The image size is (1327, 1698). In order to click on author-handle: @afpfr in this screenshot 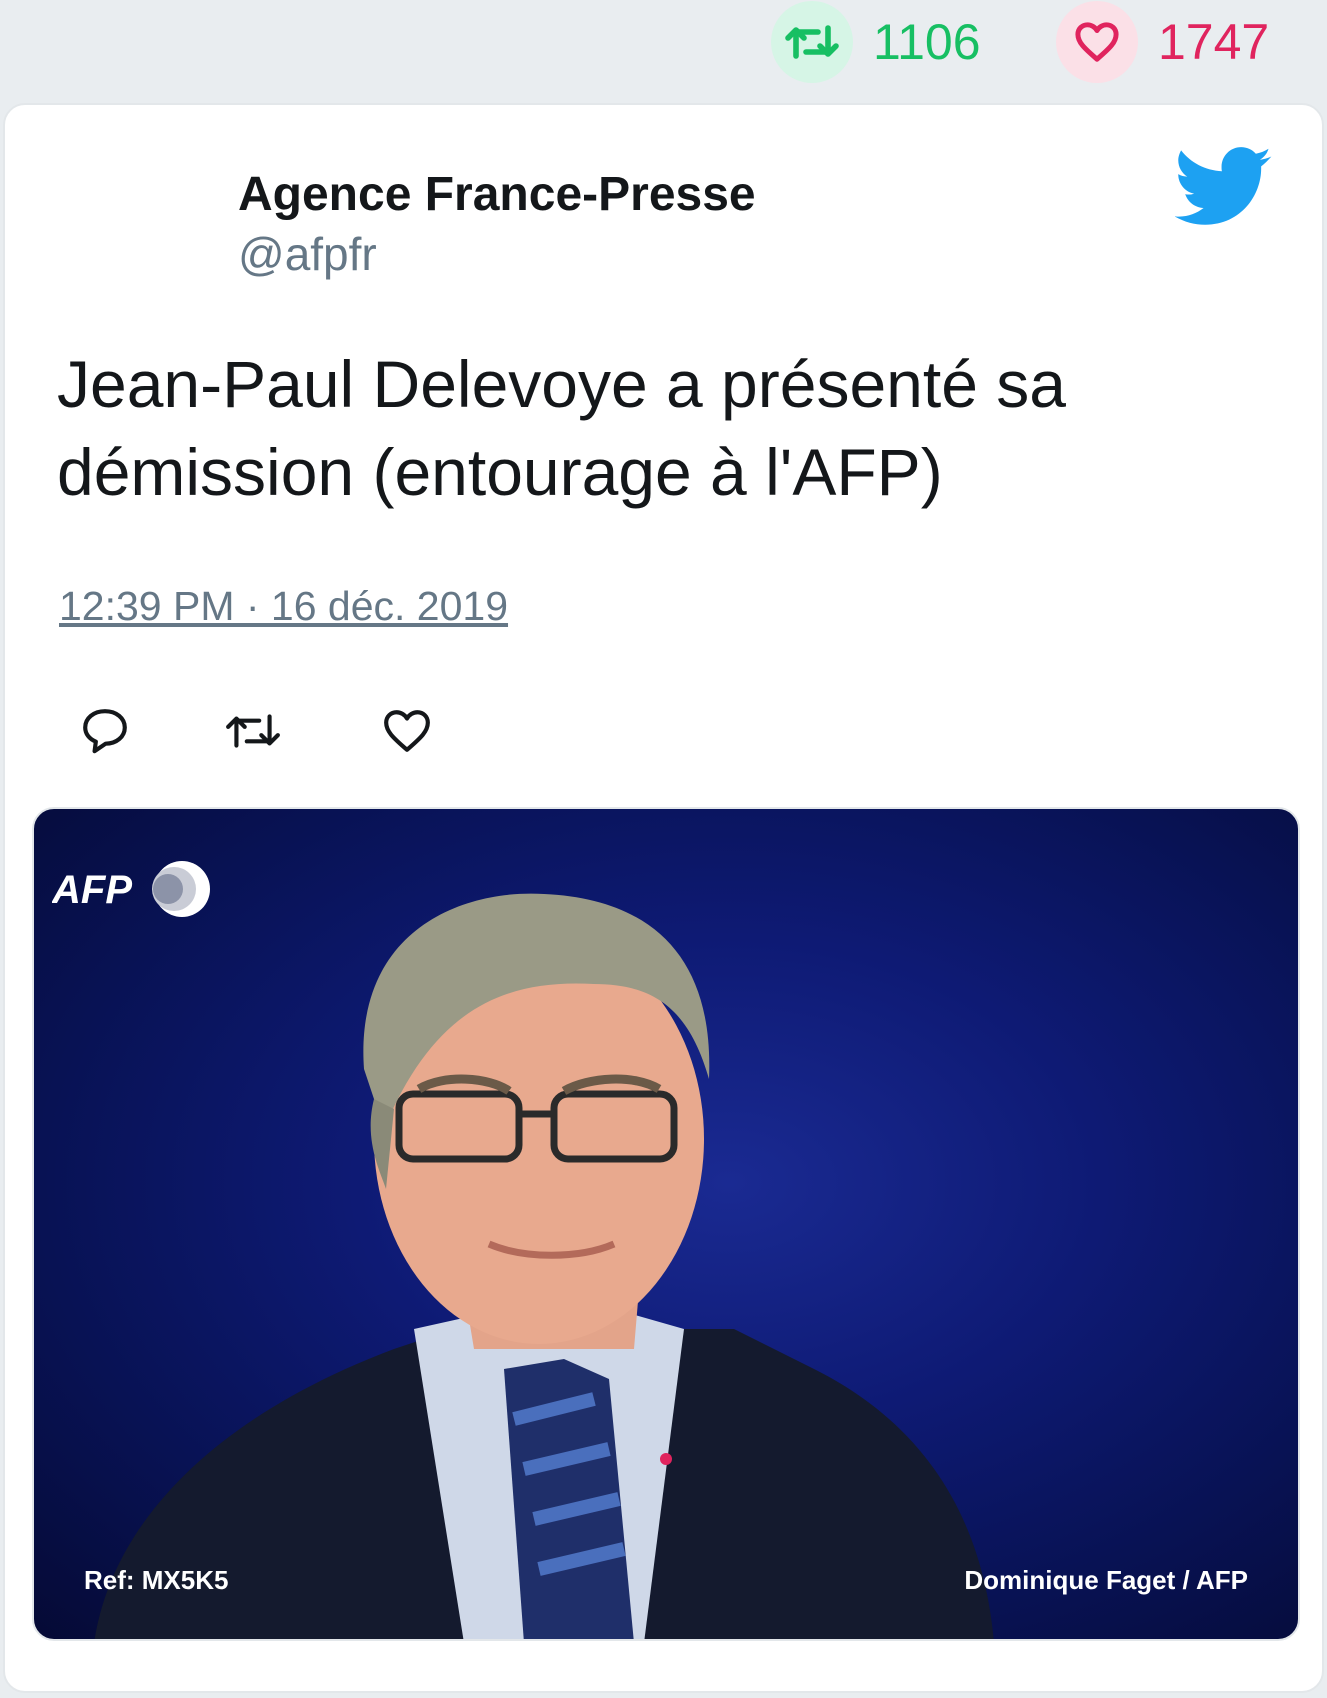, I will do `click(307, 254)`.